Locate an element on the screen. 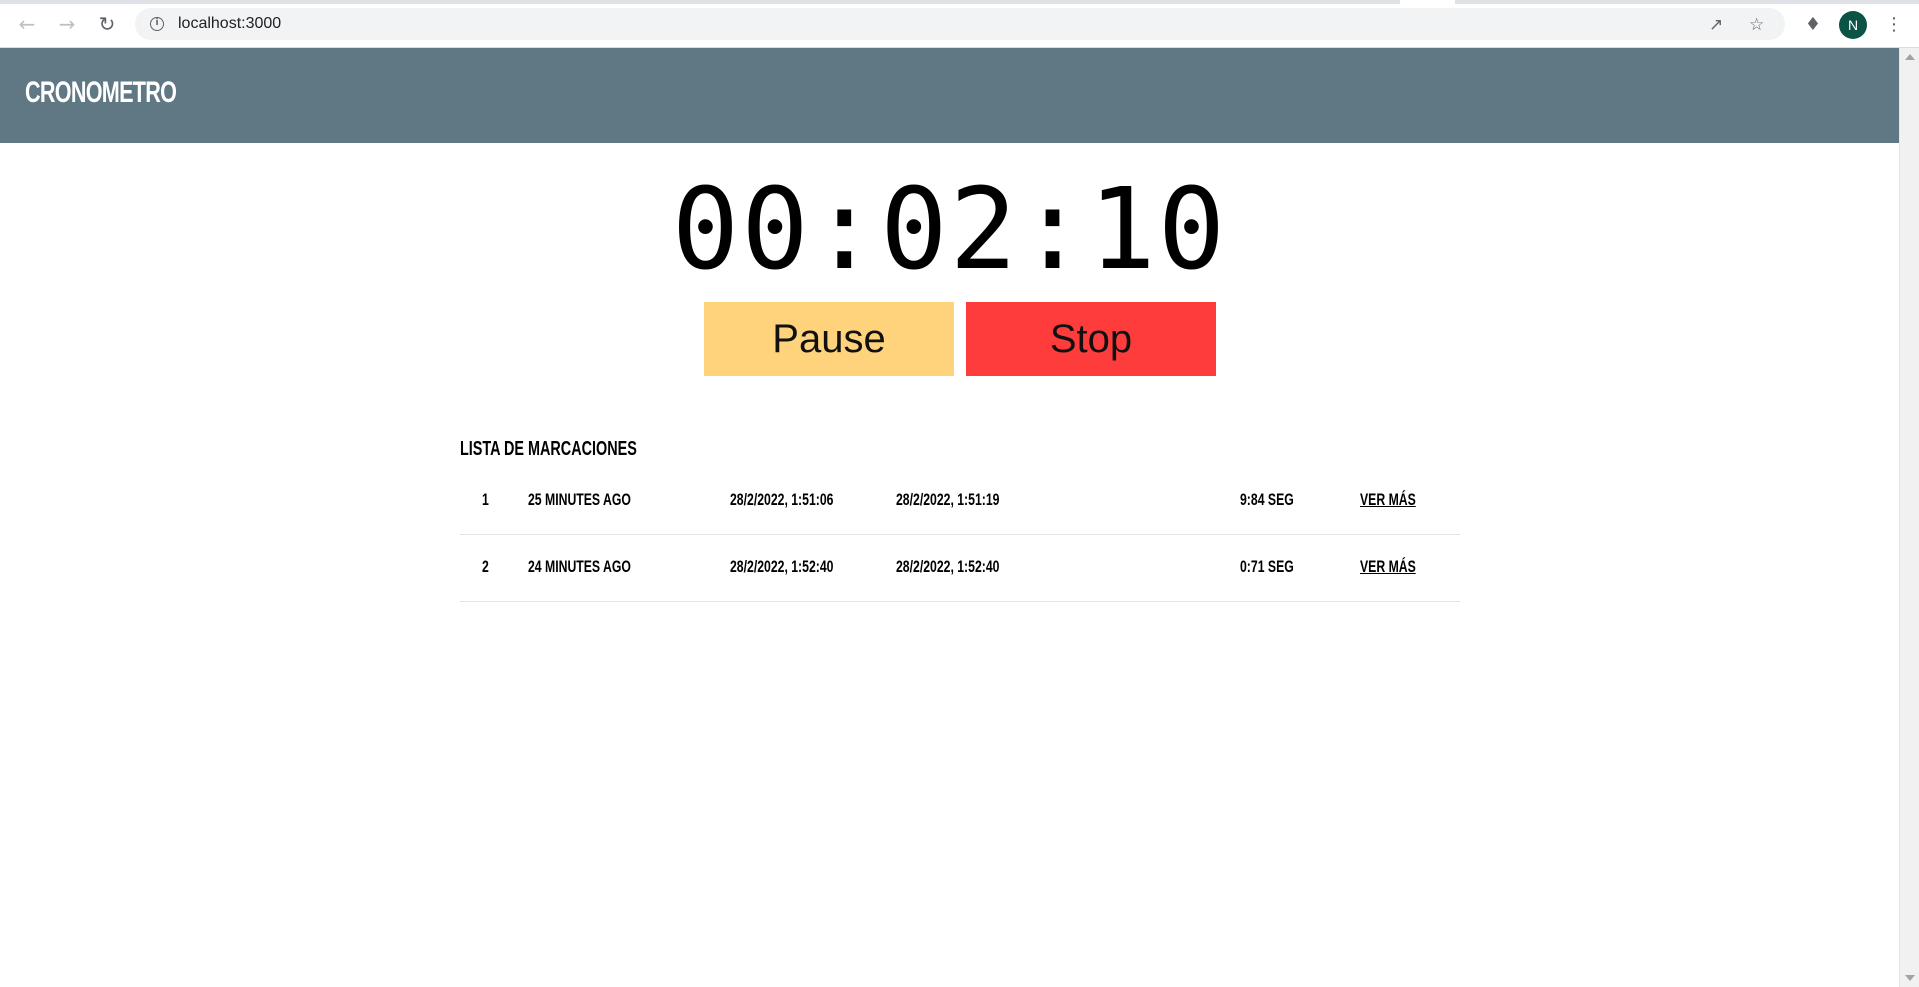 The width and height of the screenshot is (1919, 987). forward-arrow-icon: → is located at coordinates (67, 24).